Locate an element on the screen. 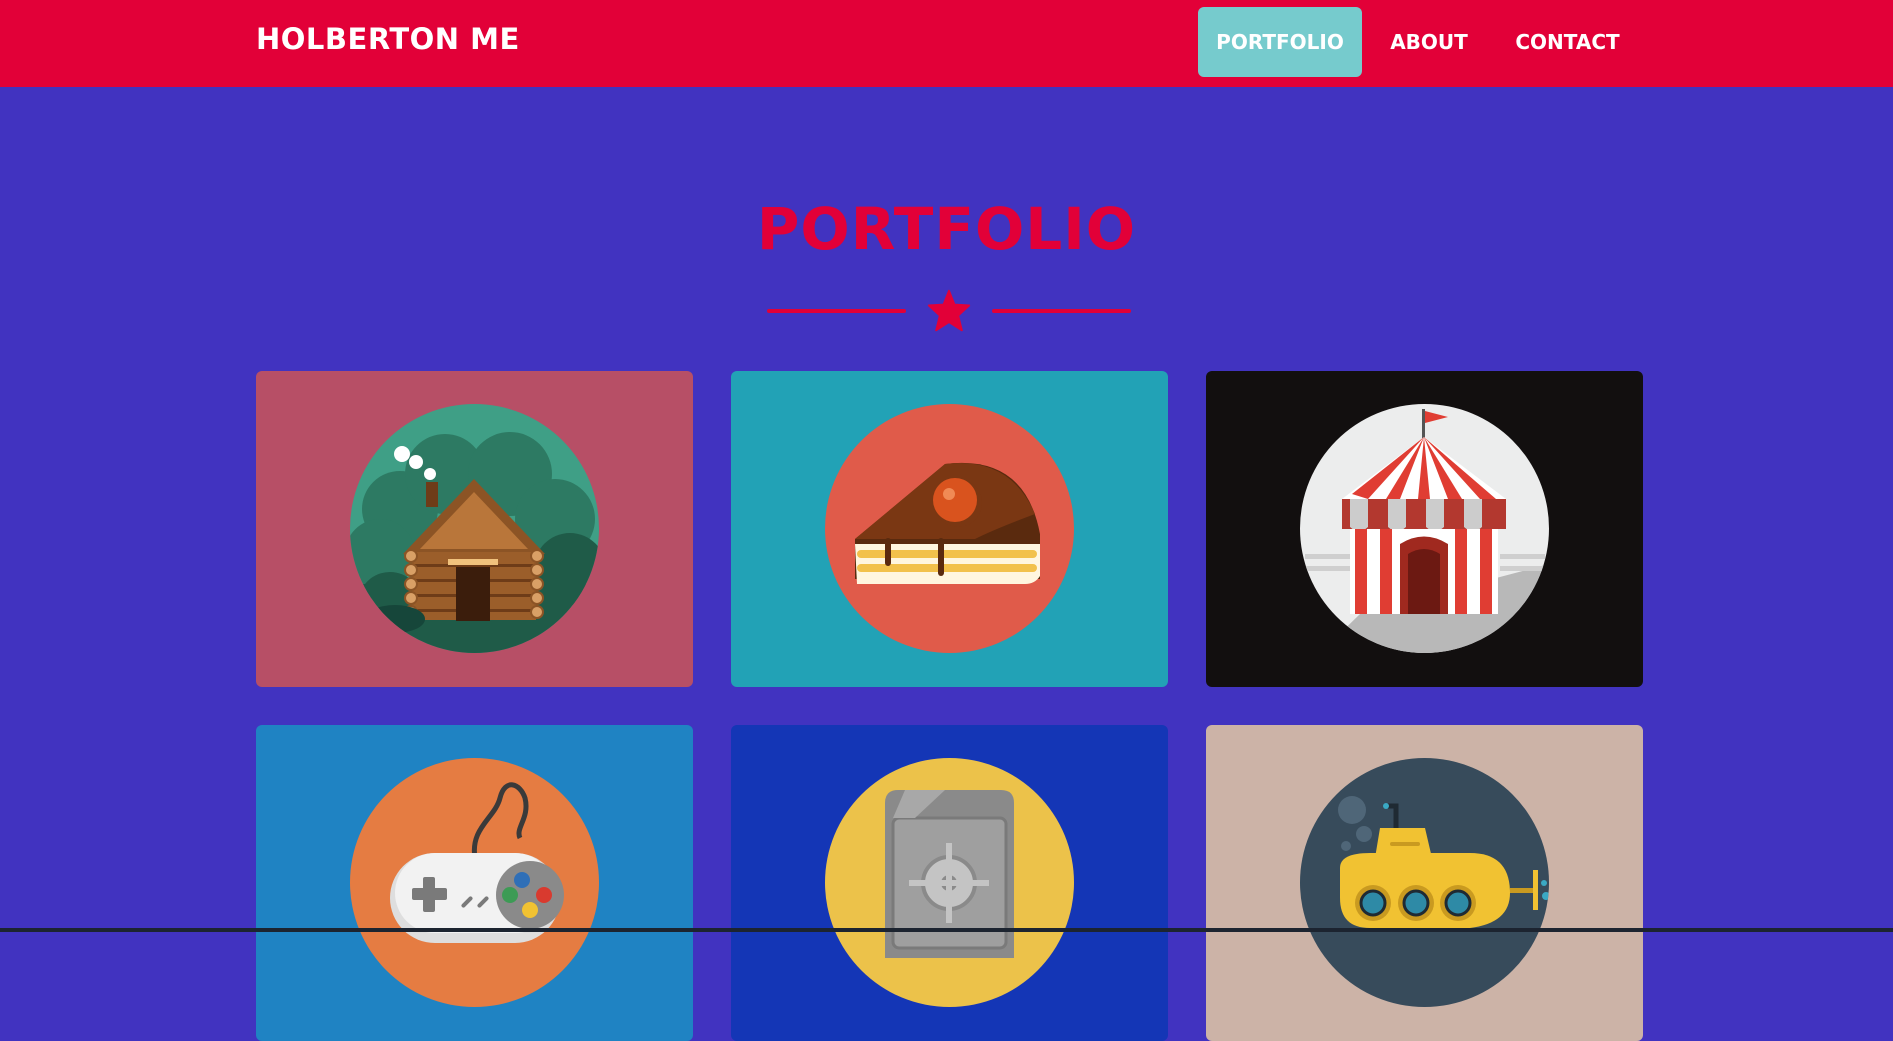 The height and width of the screenshot is (1041, 1893). portfolio-item-circus is located at coordinates (1424, 529).